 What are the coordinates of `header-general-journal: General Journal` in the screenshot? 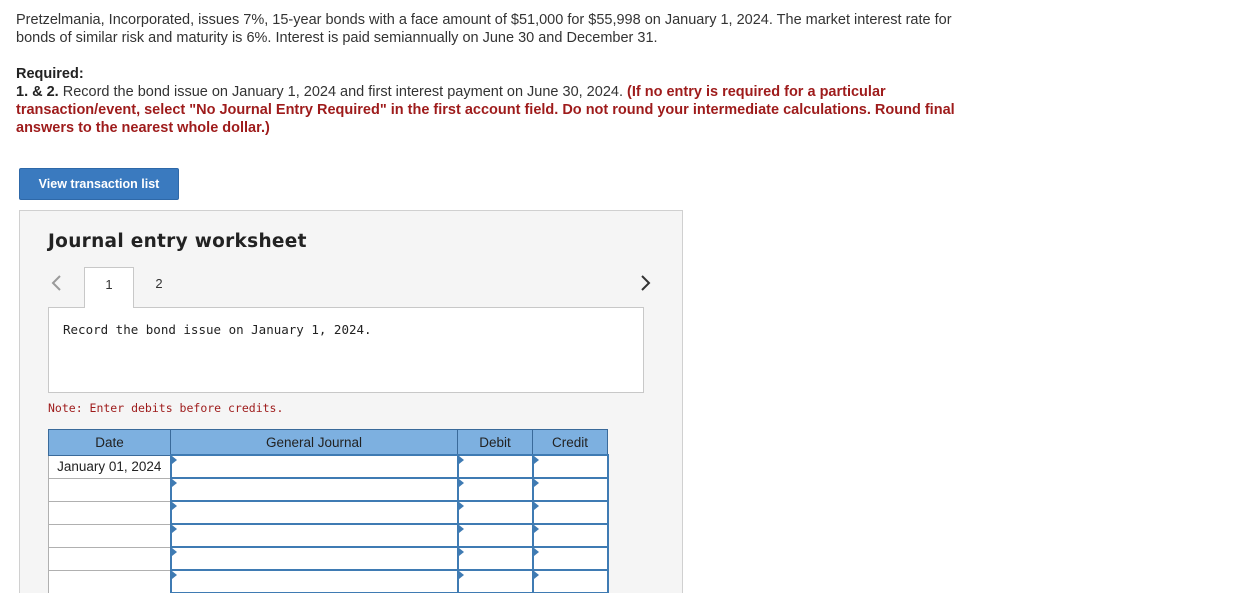 It's located at (314, 442).